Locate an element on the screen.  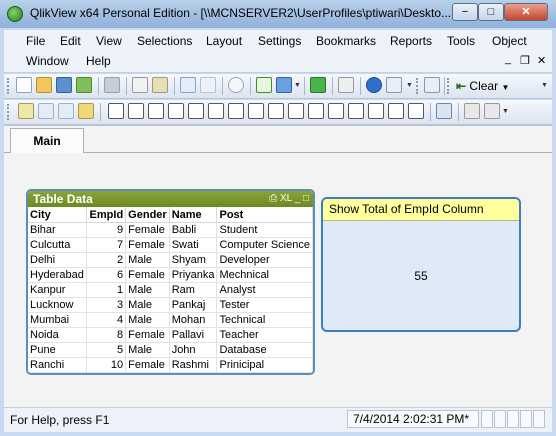
table-row: Noida 8 Female Pallavi Teacher is located at coordinates (170, 335).